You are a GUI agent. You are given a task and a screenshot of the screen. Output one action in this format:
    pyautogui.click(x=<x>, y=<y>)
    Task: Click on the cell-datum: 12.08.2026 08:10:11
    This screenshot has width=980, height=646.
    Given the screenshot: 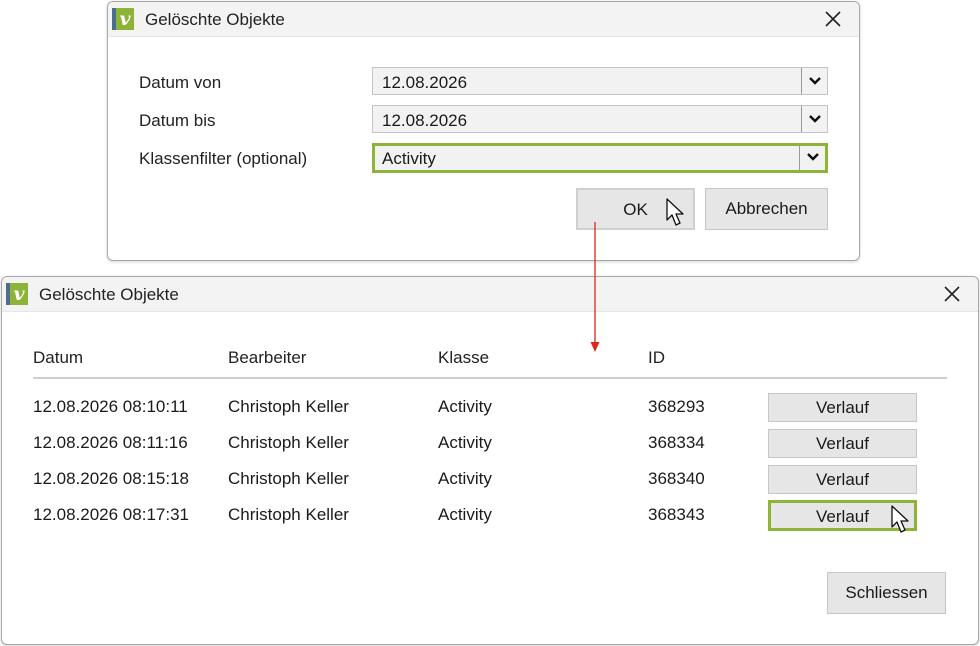 What is the action you would take?
    pyautogui.click(x=110, y=406)
    